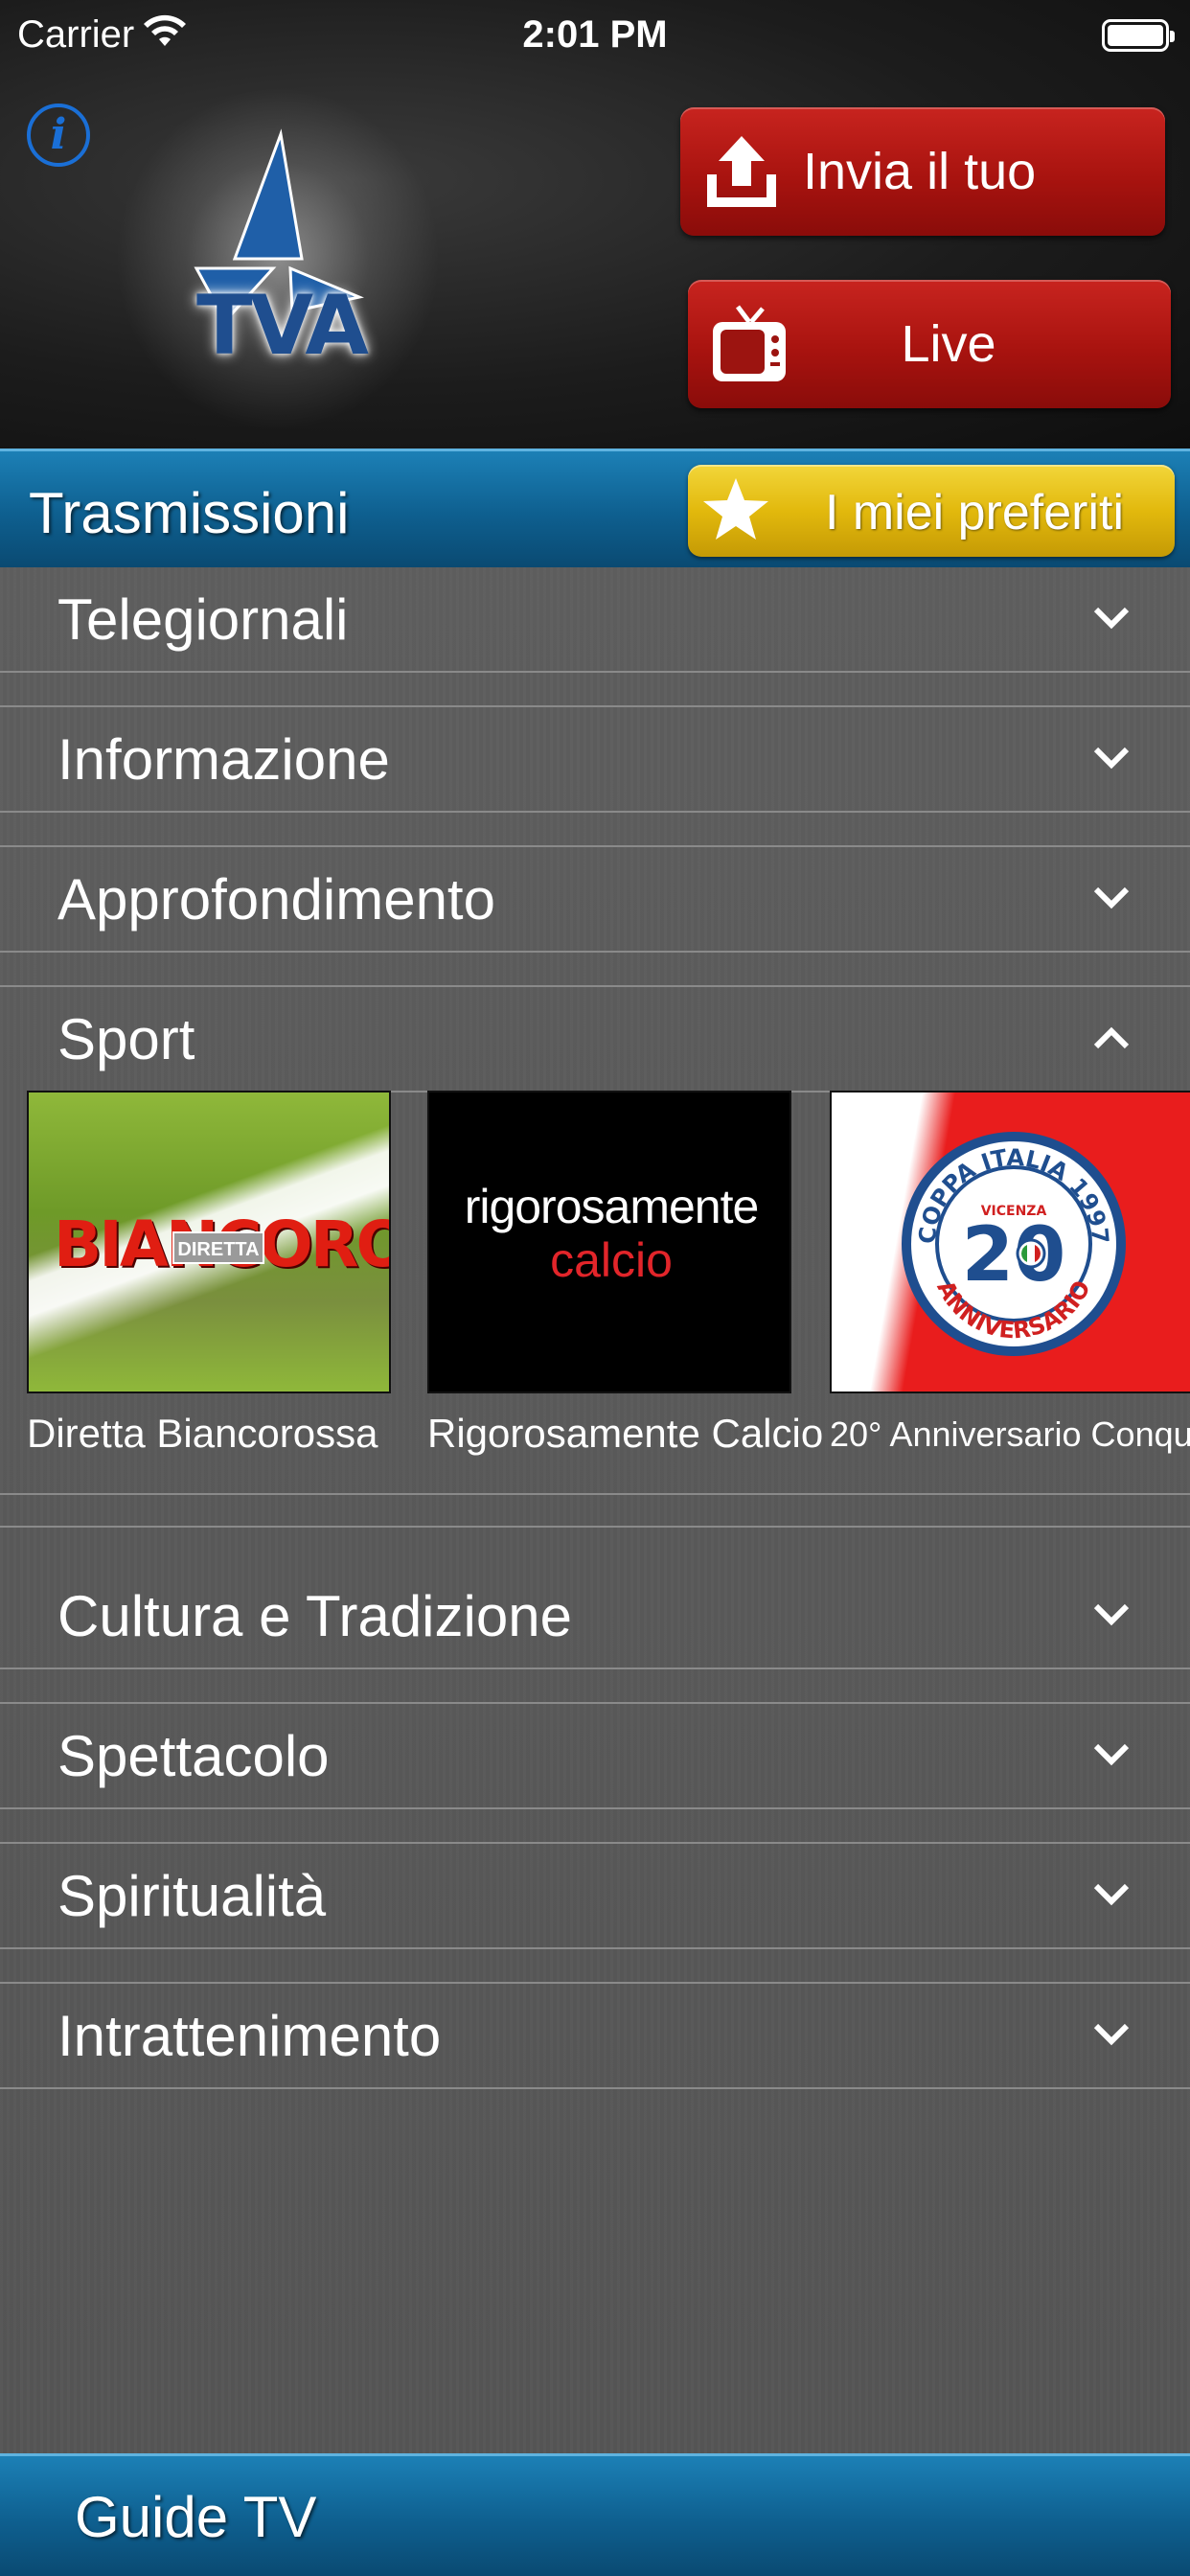  What do you see at coordinates (595, 508) in the screenshot?
I see `section-bar: Trasmissioni I miei preferiti` at bounding box center [595, 508].